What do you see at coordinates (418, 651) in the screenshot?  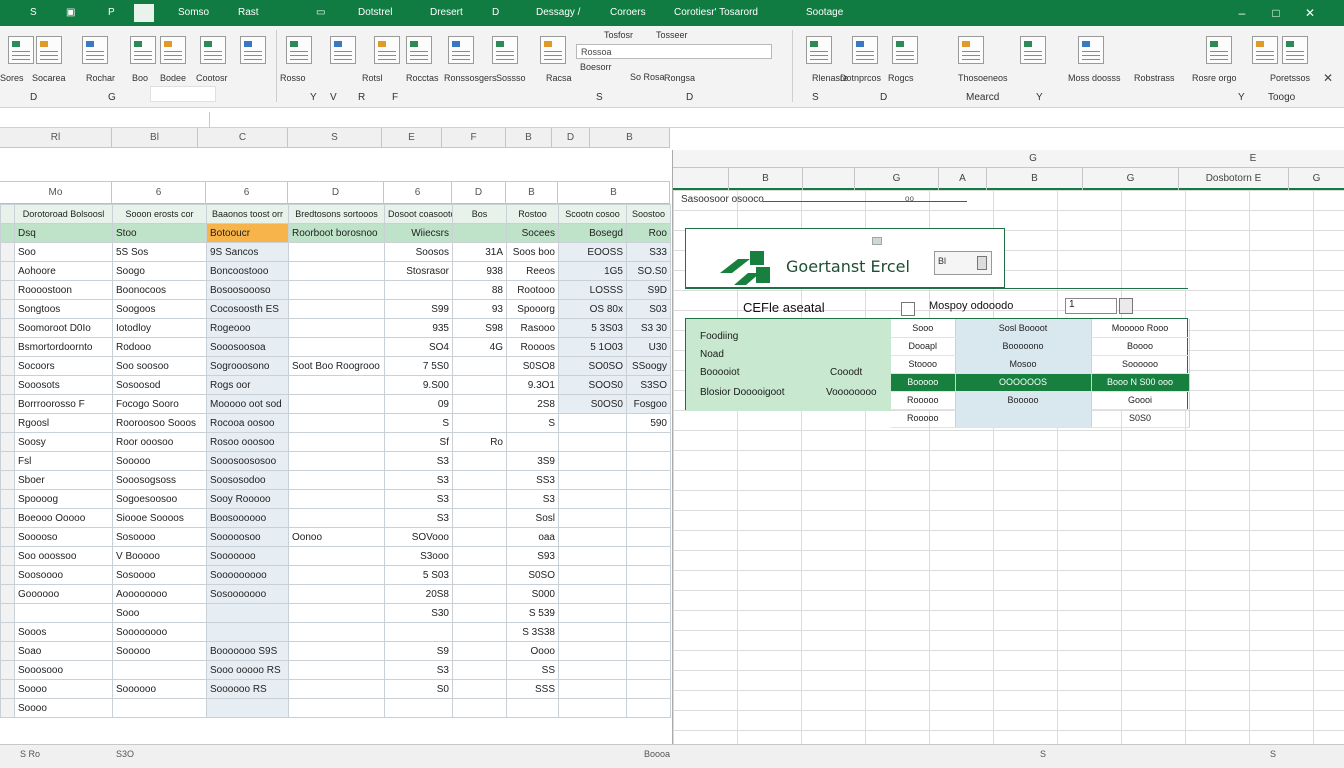 I see `table-cell: S9` at bounding box center [418, 651].